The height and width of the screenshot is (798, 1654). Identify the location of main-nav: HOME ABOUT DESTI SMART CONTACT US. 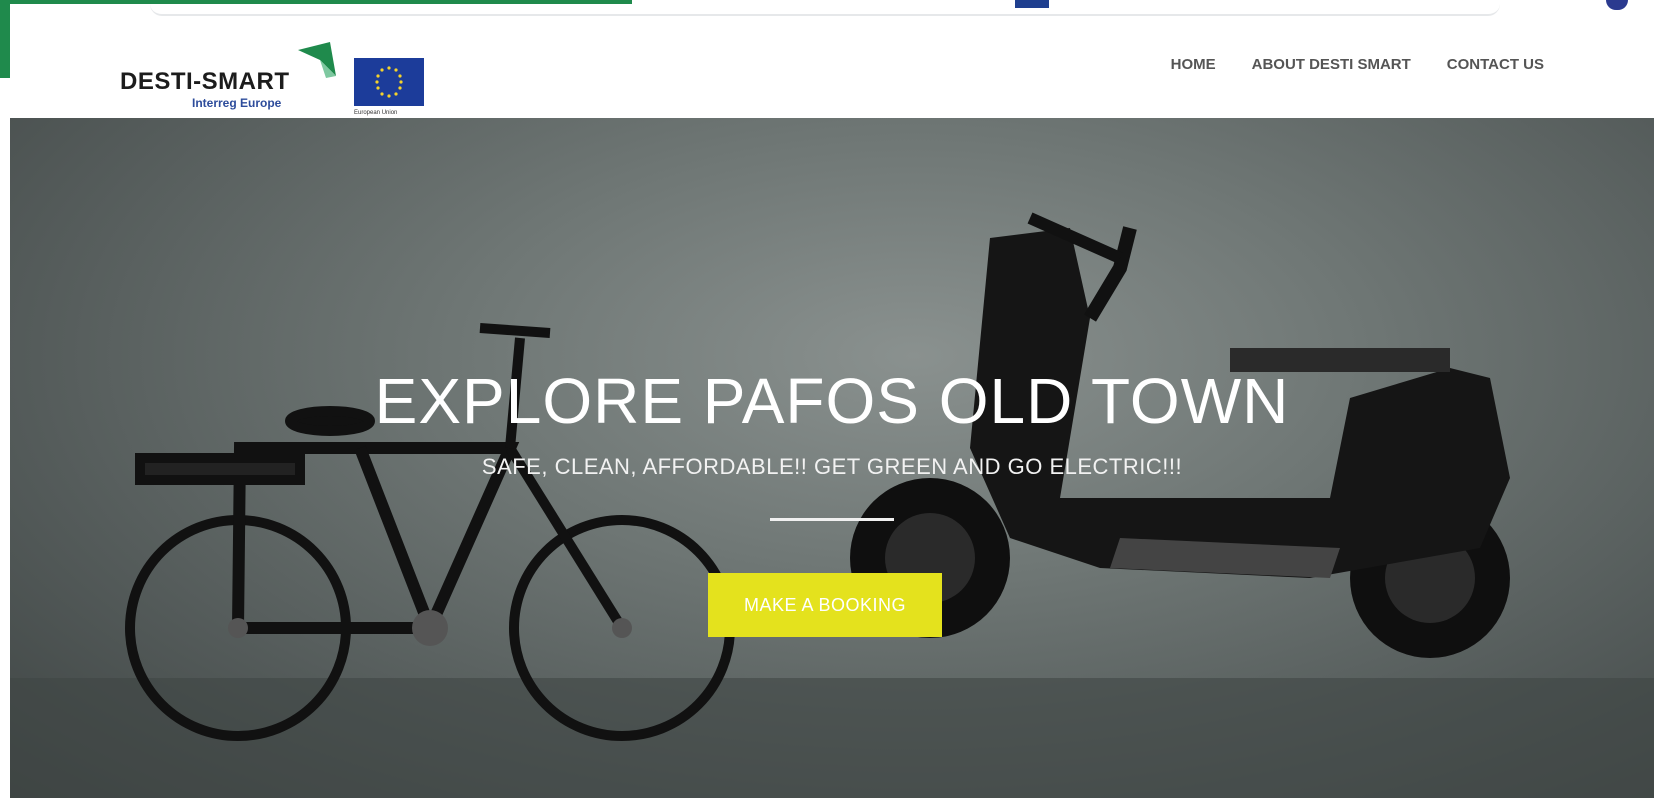
(1357, 64).